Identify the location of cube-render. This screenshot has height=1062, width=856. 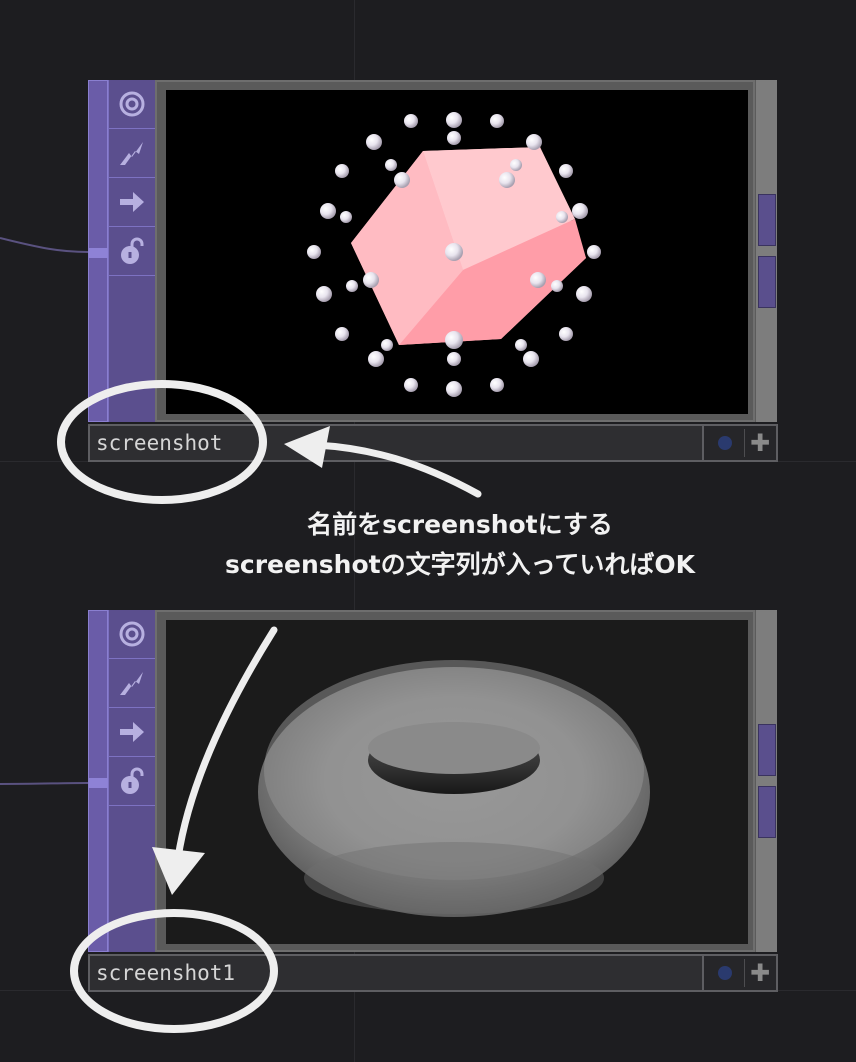
(454, 254).